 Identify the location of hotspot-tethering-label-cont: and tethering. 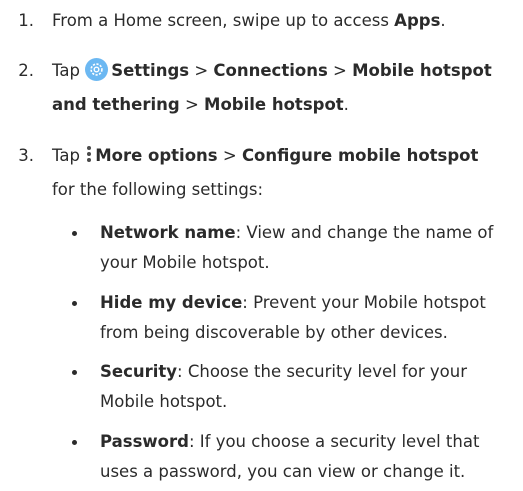
(116, 104).